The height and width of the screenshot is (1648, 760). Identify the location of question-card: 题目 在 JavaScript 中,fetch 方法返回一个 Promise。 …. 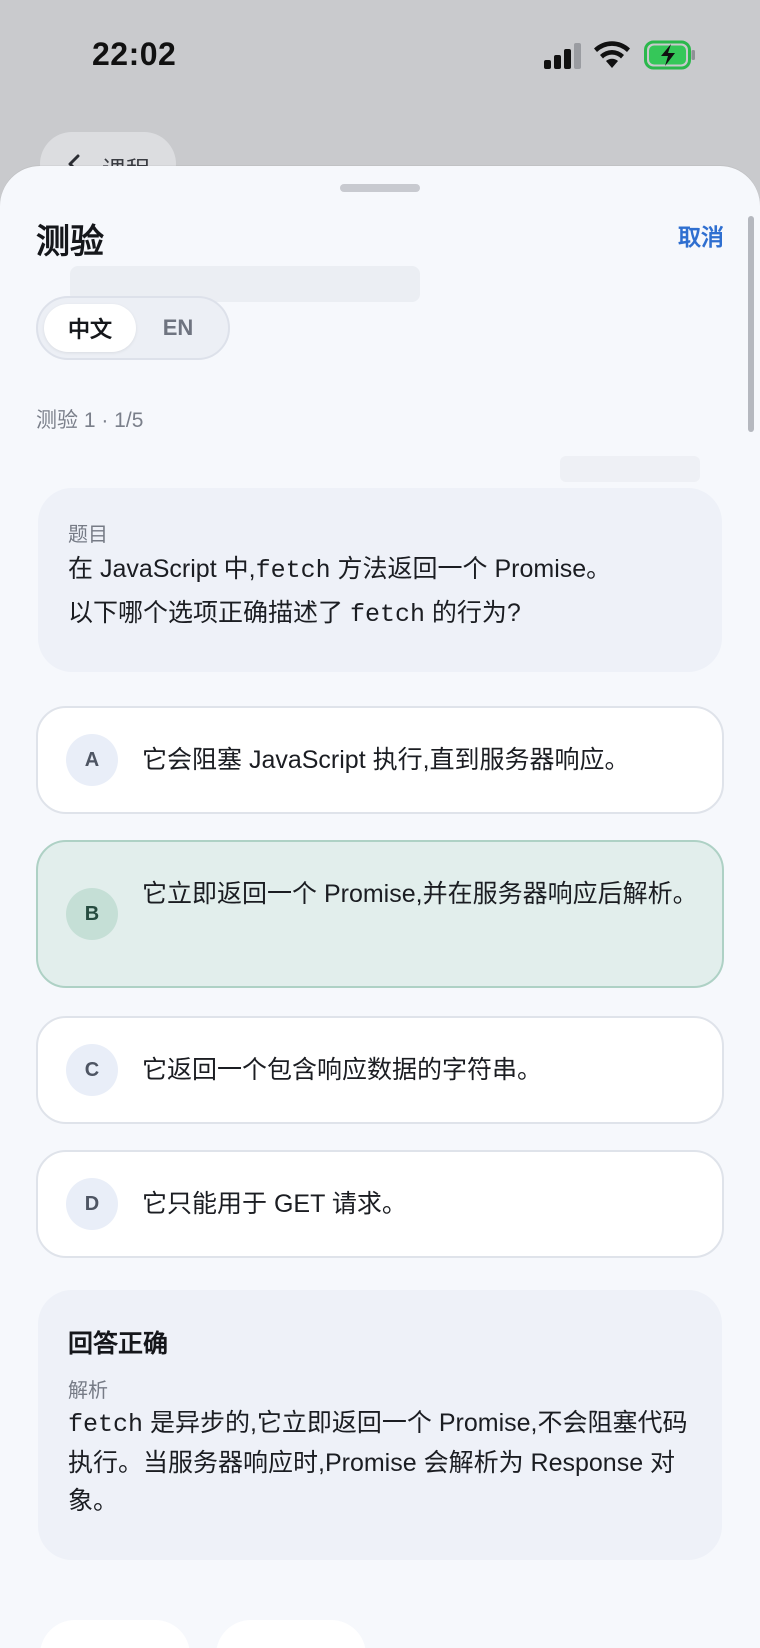
(380, 580).